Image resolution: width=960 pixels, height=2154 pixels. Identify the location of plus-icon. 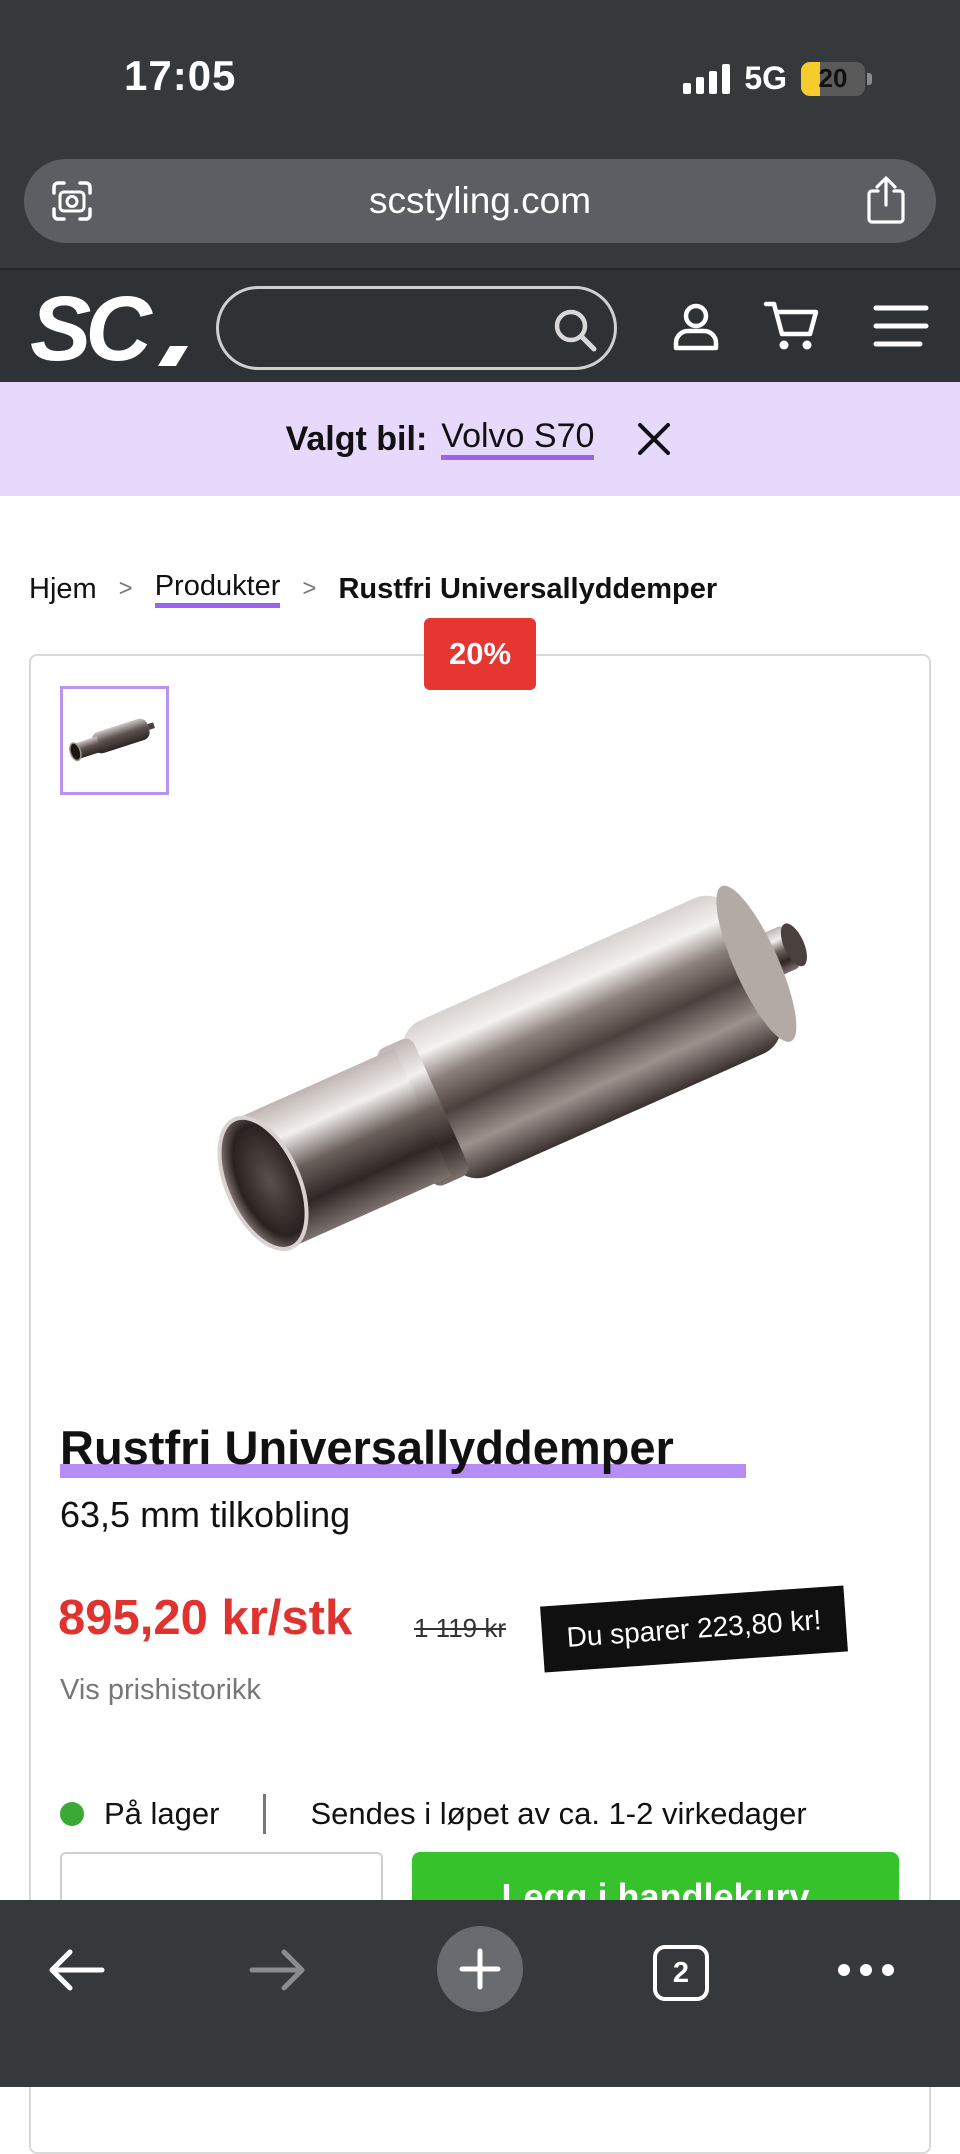
(480, 1969).